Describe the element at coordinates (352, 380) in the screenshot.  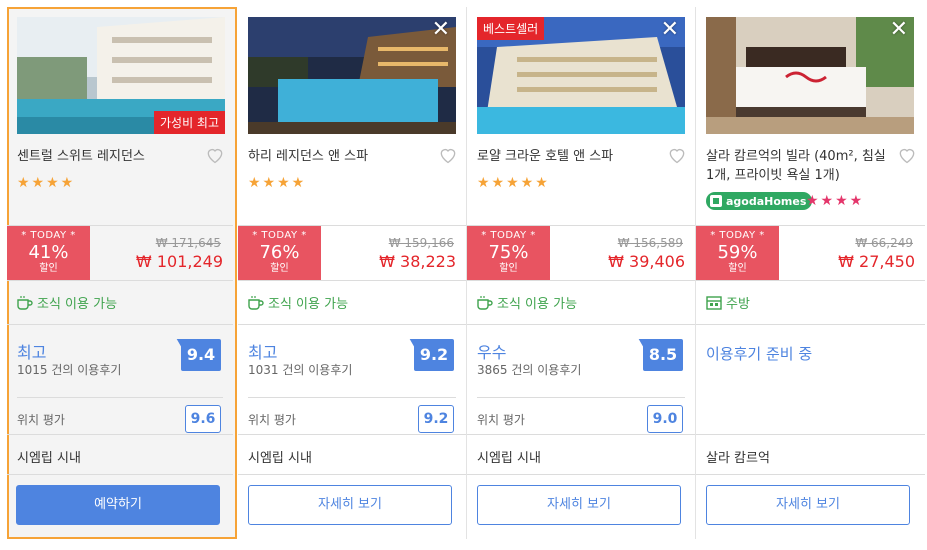
I see `review-section: 최고 1031 건의 이용후기 9.2 위치 평가 9.2` at that location.